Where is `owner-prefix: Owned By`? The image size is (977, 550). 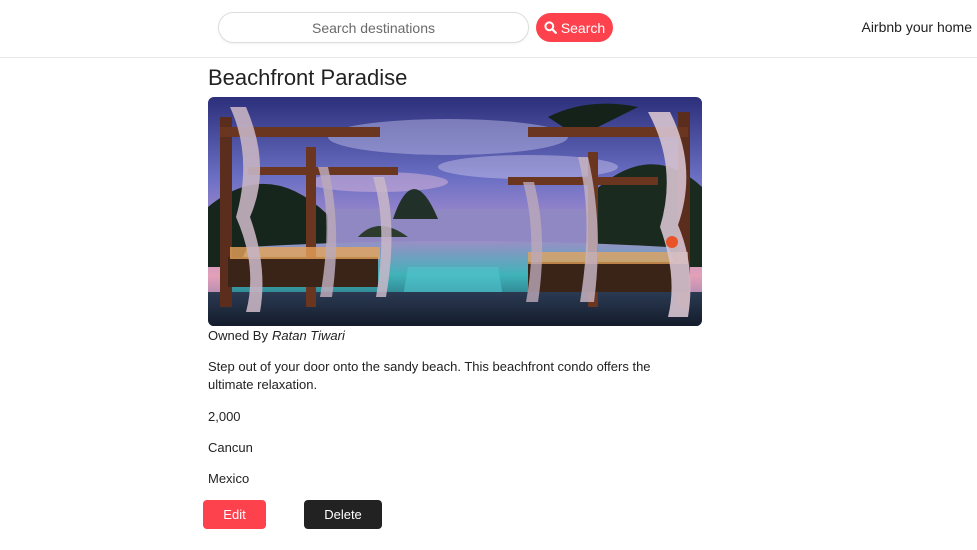
owner-prefix: Owned By is located at coordinates (238, 335).